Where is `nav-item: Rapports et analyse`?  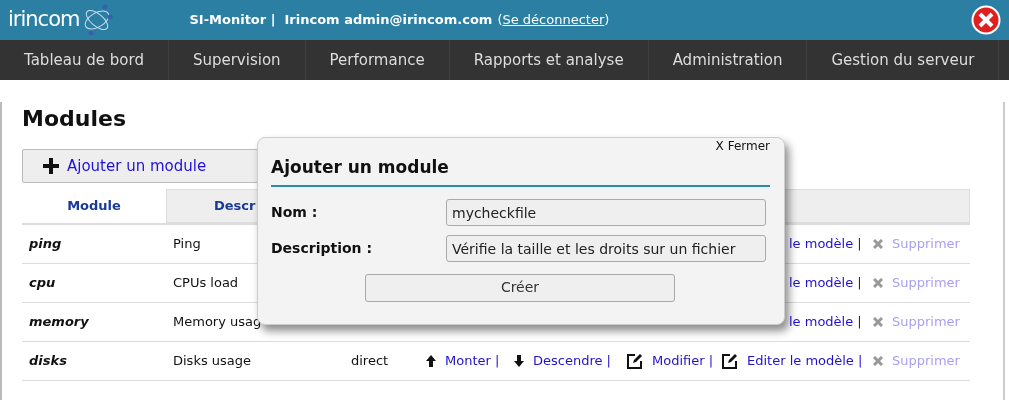 nav-item: Rapports et analyse is located at coordinates (549, 60).